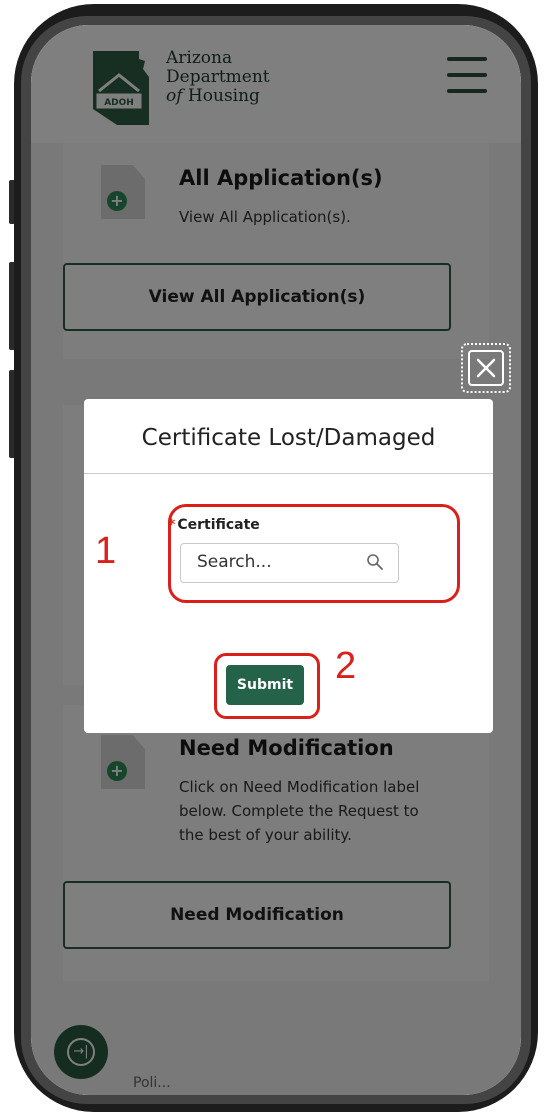  I want to click on annotation-step-1: 1, so click(106, 551).